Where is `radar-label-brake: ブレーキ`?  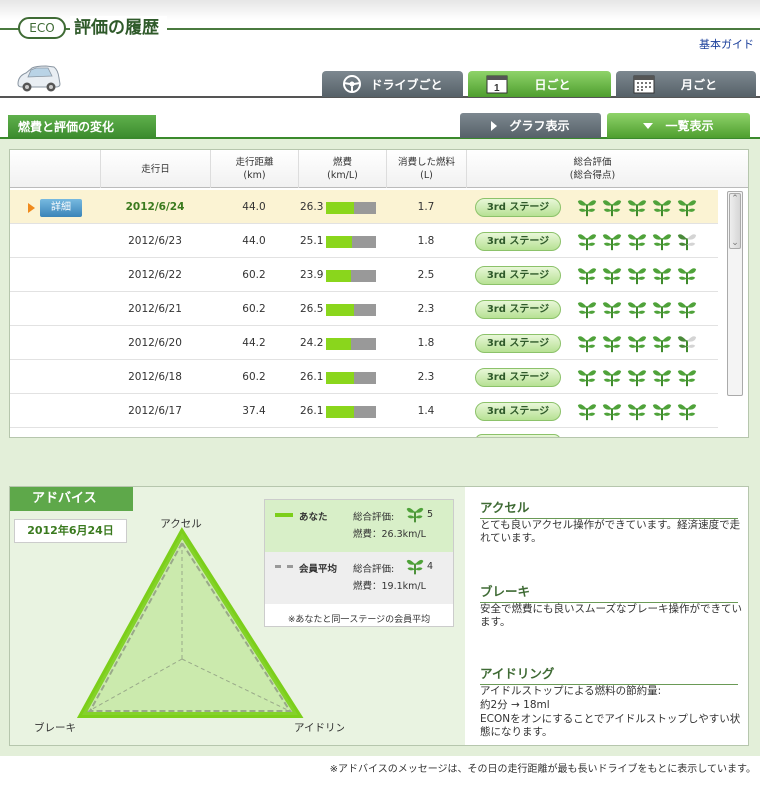
radar-label-brake: ブレーキ is located at coordinates (55, 727).